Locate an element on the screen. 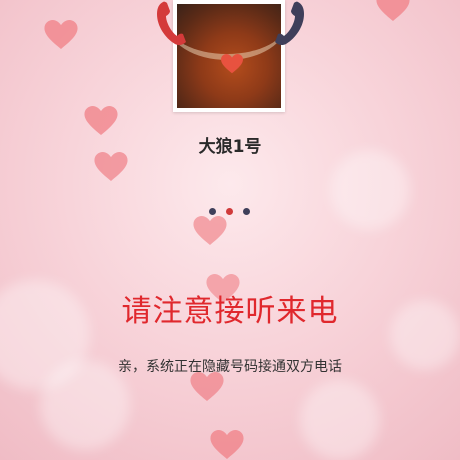  hidden-number-notice: 亲，系统正在隐藏号码接通双方电话 is located at coordinates (230, 367).